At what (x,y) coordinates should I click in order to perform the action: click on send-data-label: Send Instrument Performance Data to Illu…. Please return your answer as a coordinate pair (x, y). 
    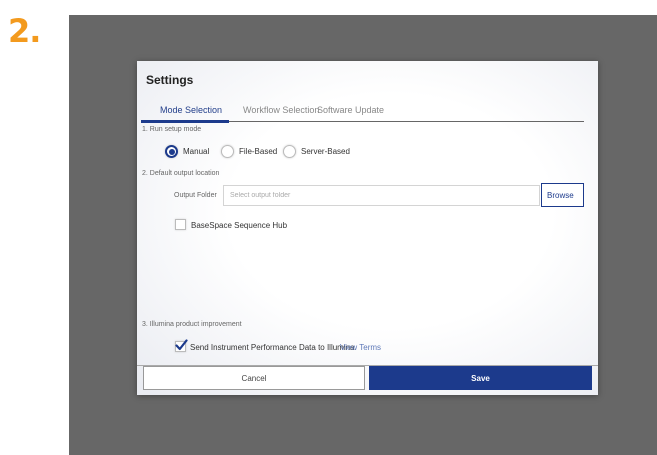
    Looking at the image, I should click on (272, 347).